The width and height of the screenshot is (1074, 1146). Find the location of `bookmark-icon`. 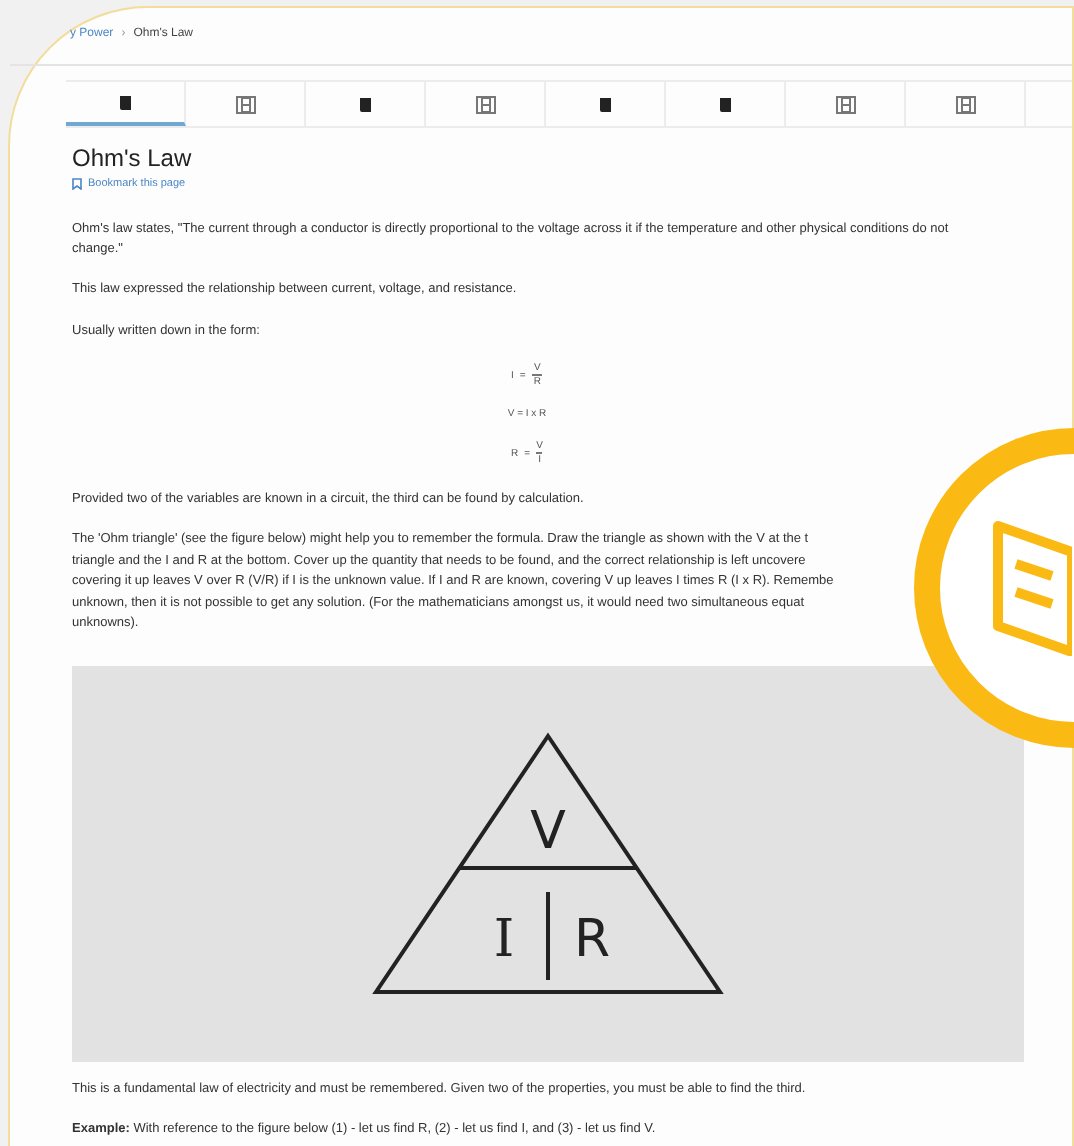

bookmark-icon is located at coordinates (77, 184).